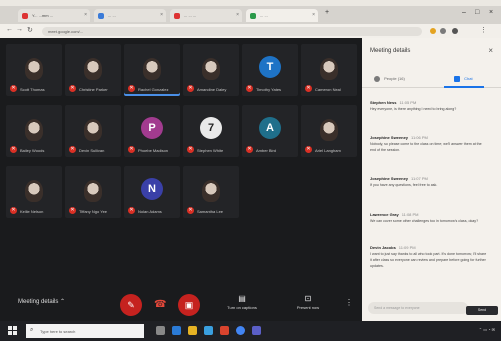  Describe the element at coordinates (93, 192) in the screenshot. I see `participant-tile: ✕ Tiffany Ngo Yee` at that location.